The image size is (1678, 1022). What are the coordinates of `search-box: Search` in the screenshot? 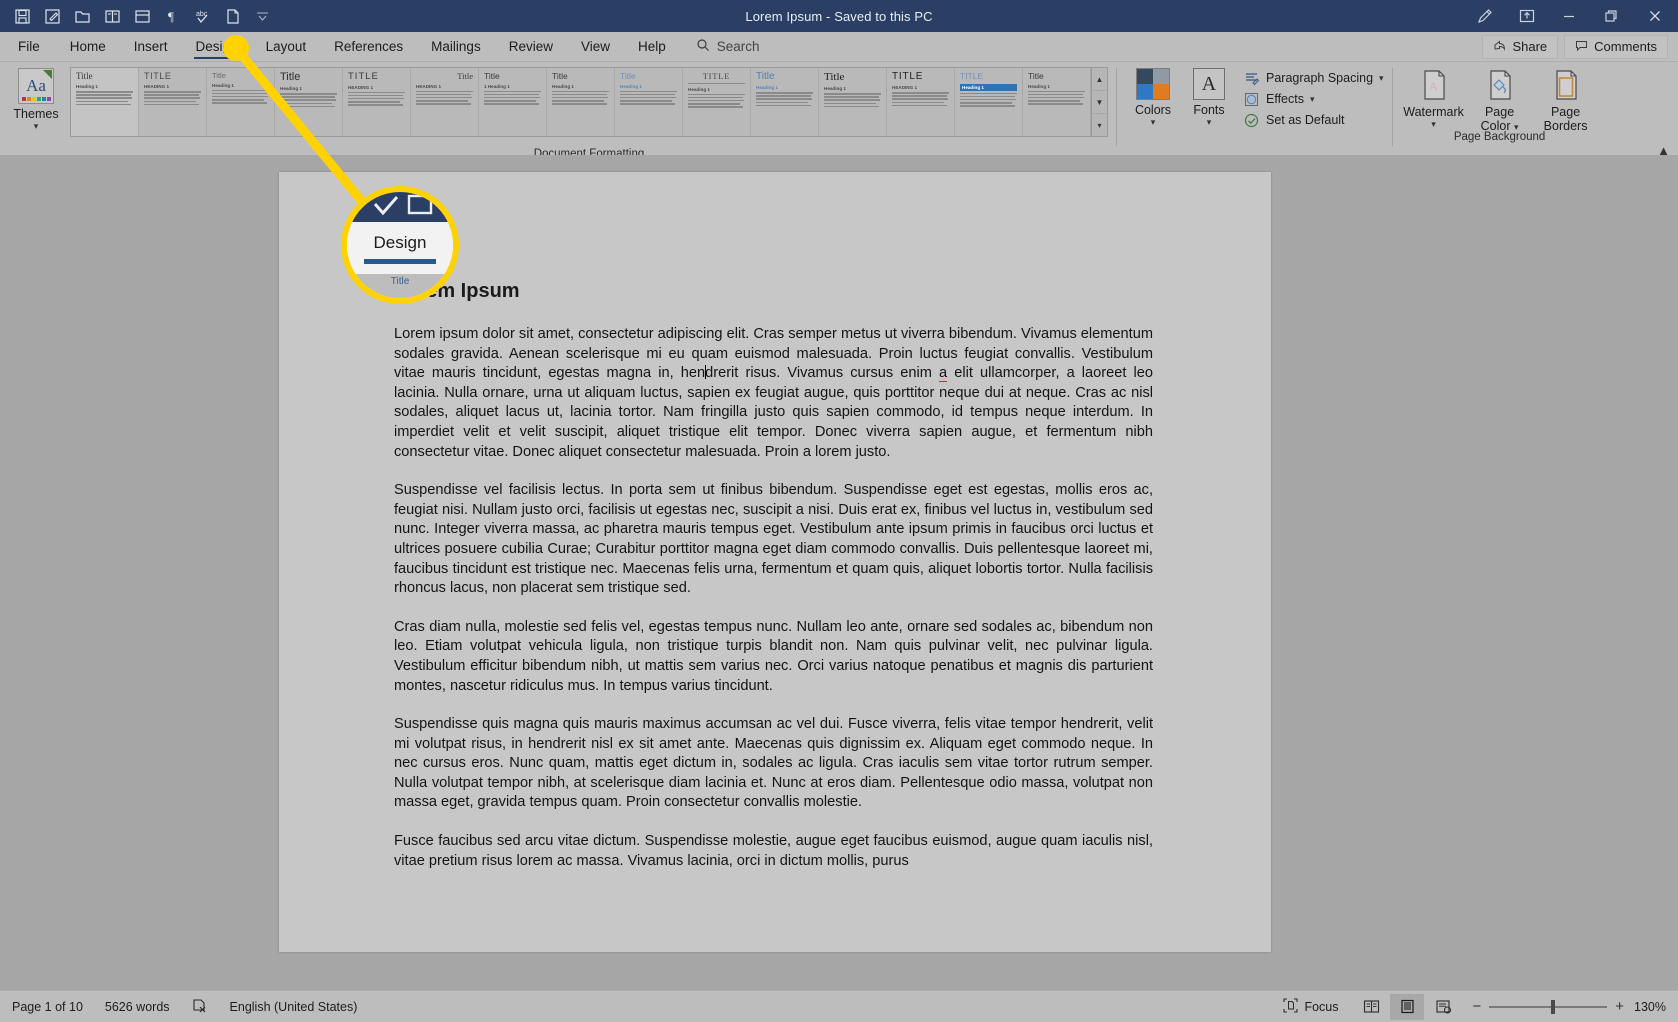 It's located at (728, 46).